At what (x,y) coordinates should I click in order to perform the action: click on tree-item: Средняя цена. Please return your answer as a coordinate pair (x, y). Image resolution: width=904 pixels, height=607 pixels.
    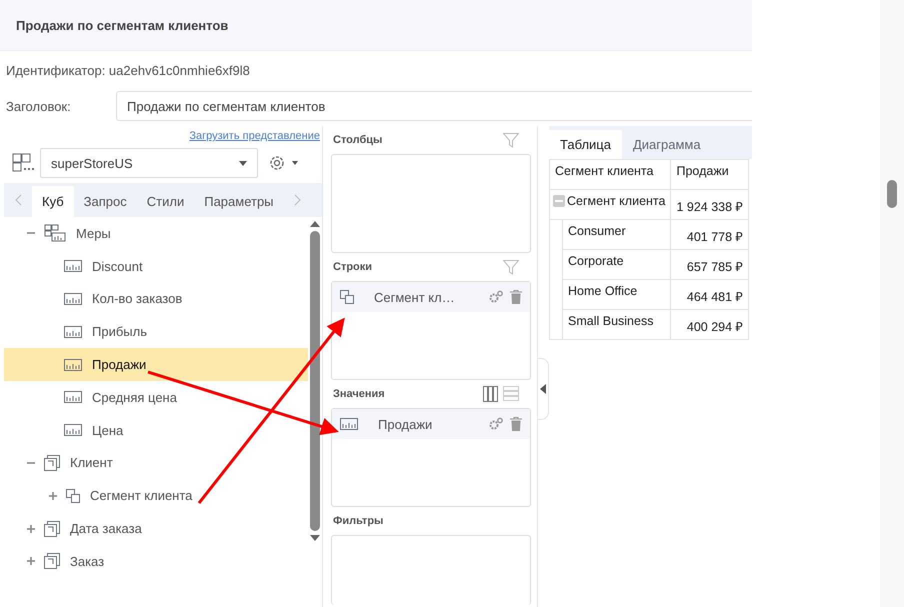
    Looking at the image, I should click on (156, 397).